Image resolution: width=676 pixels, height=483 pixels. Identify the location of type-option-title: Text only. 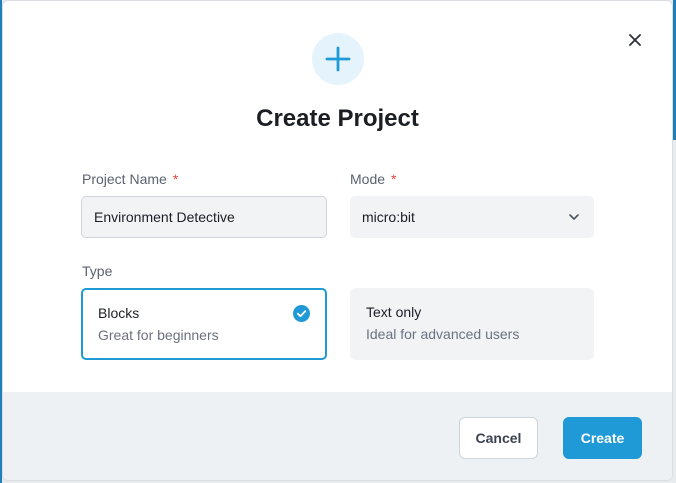
(394, 312).